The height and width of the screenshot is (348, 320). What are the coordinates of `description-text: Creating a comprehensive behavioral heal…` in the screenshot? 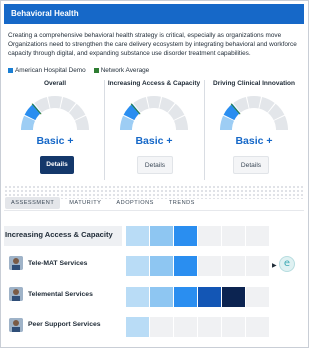 It's located at (152, 45).